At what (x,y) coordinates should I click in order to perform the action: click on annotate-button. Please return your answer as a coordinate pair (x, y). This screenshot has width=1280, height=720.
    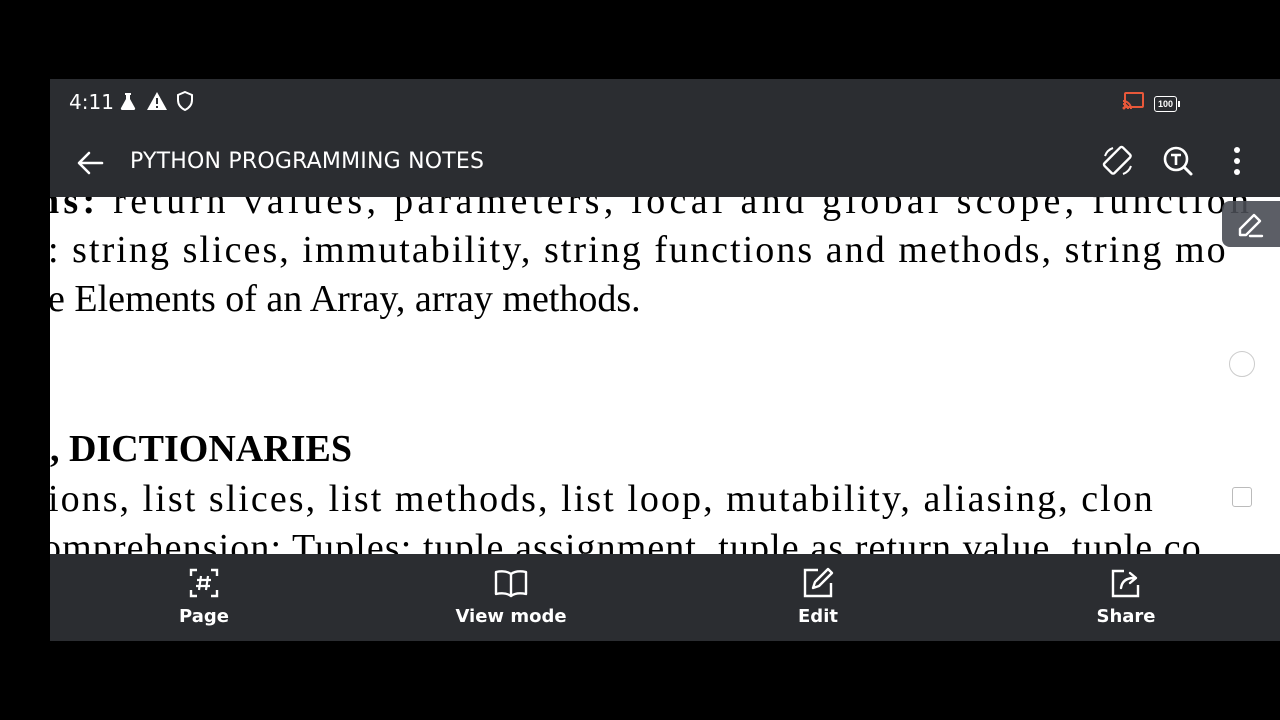
    Looking at the image, I should click on (1251, 224).